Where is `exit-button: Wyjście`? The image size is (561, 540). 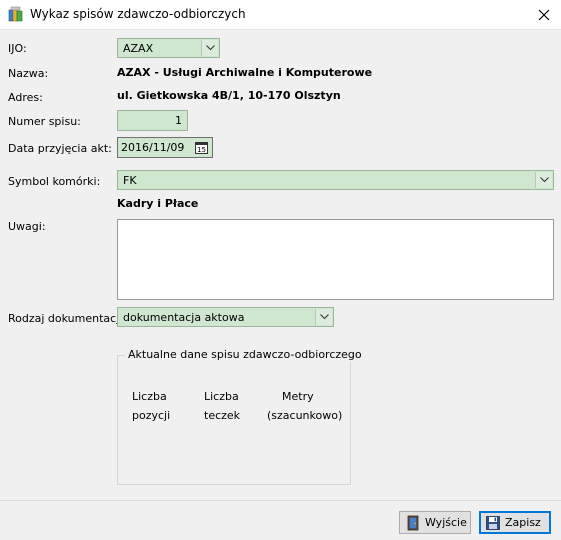 exit-button: Wyjście is located at coordinates (435, 522).